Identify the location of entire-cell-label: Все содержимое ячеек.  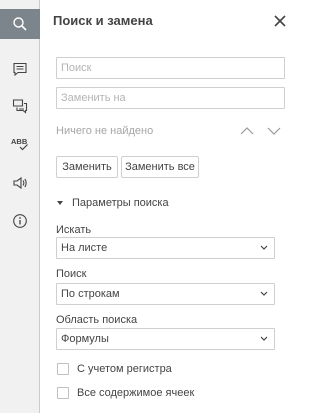
(136, 393).